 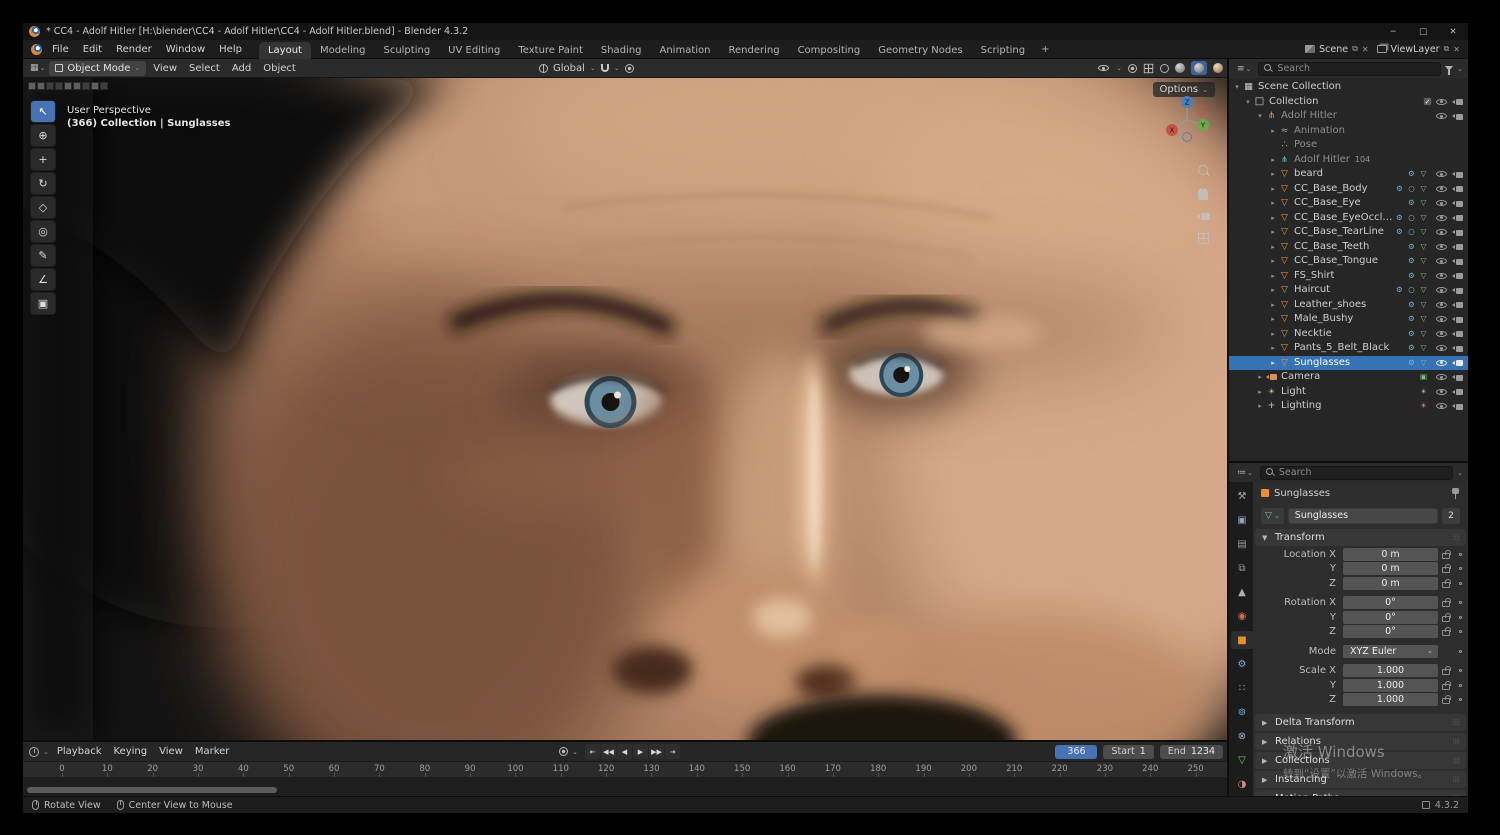 I want to click on timeline-track, so click(x=625, y=786).